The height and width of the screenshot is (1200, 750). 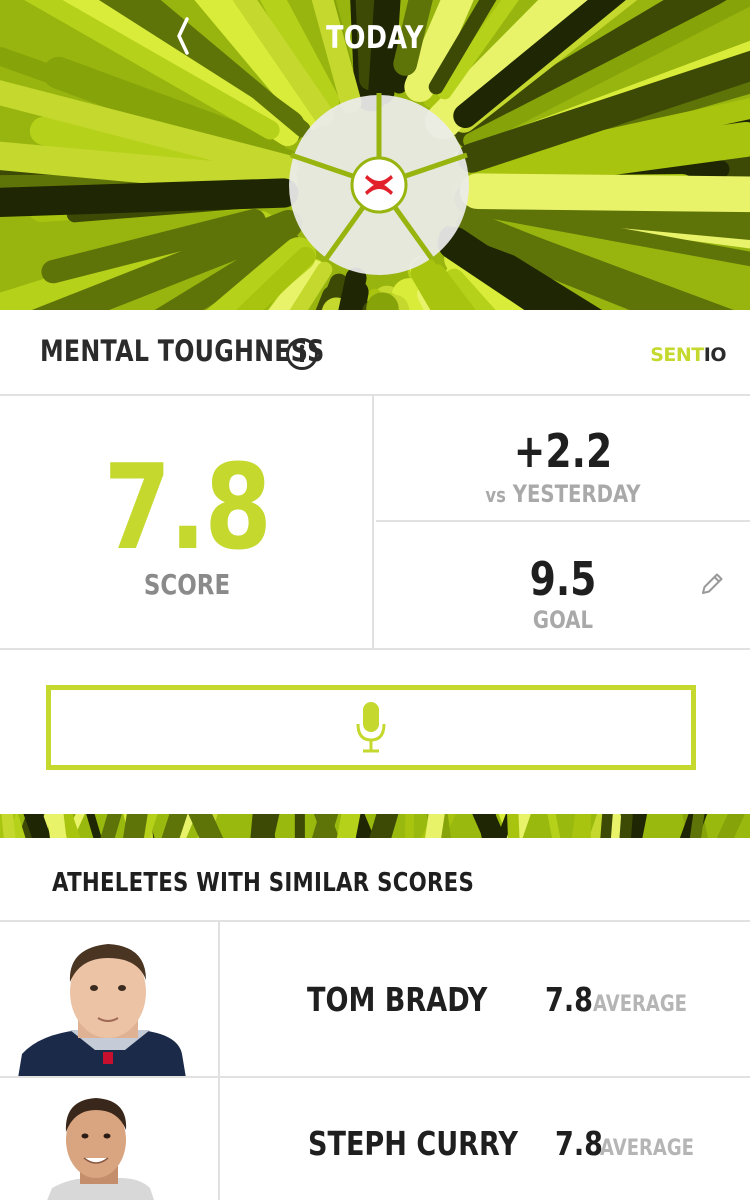 What do you see at coordinates (263, 883) in the screenshot?
I see `similar-athletes-title: ATHELETES WITH SIMILAR SCORES` at bounding box center [263, 883].